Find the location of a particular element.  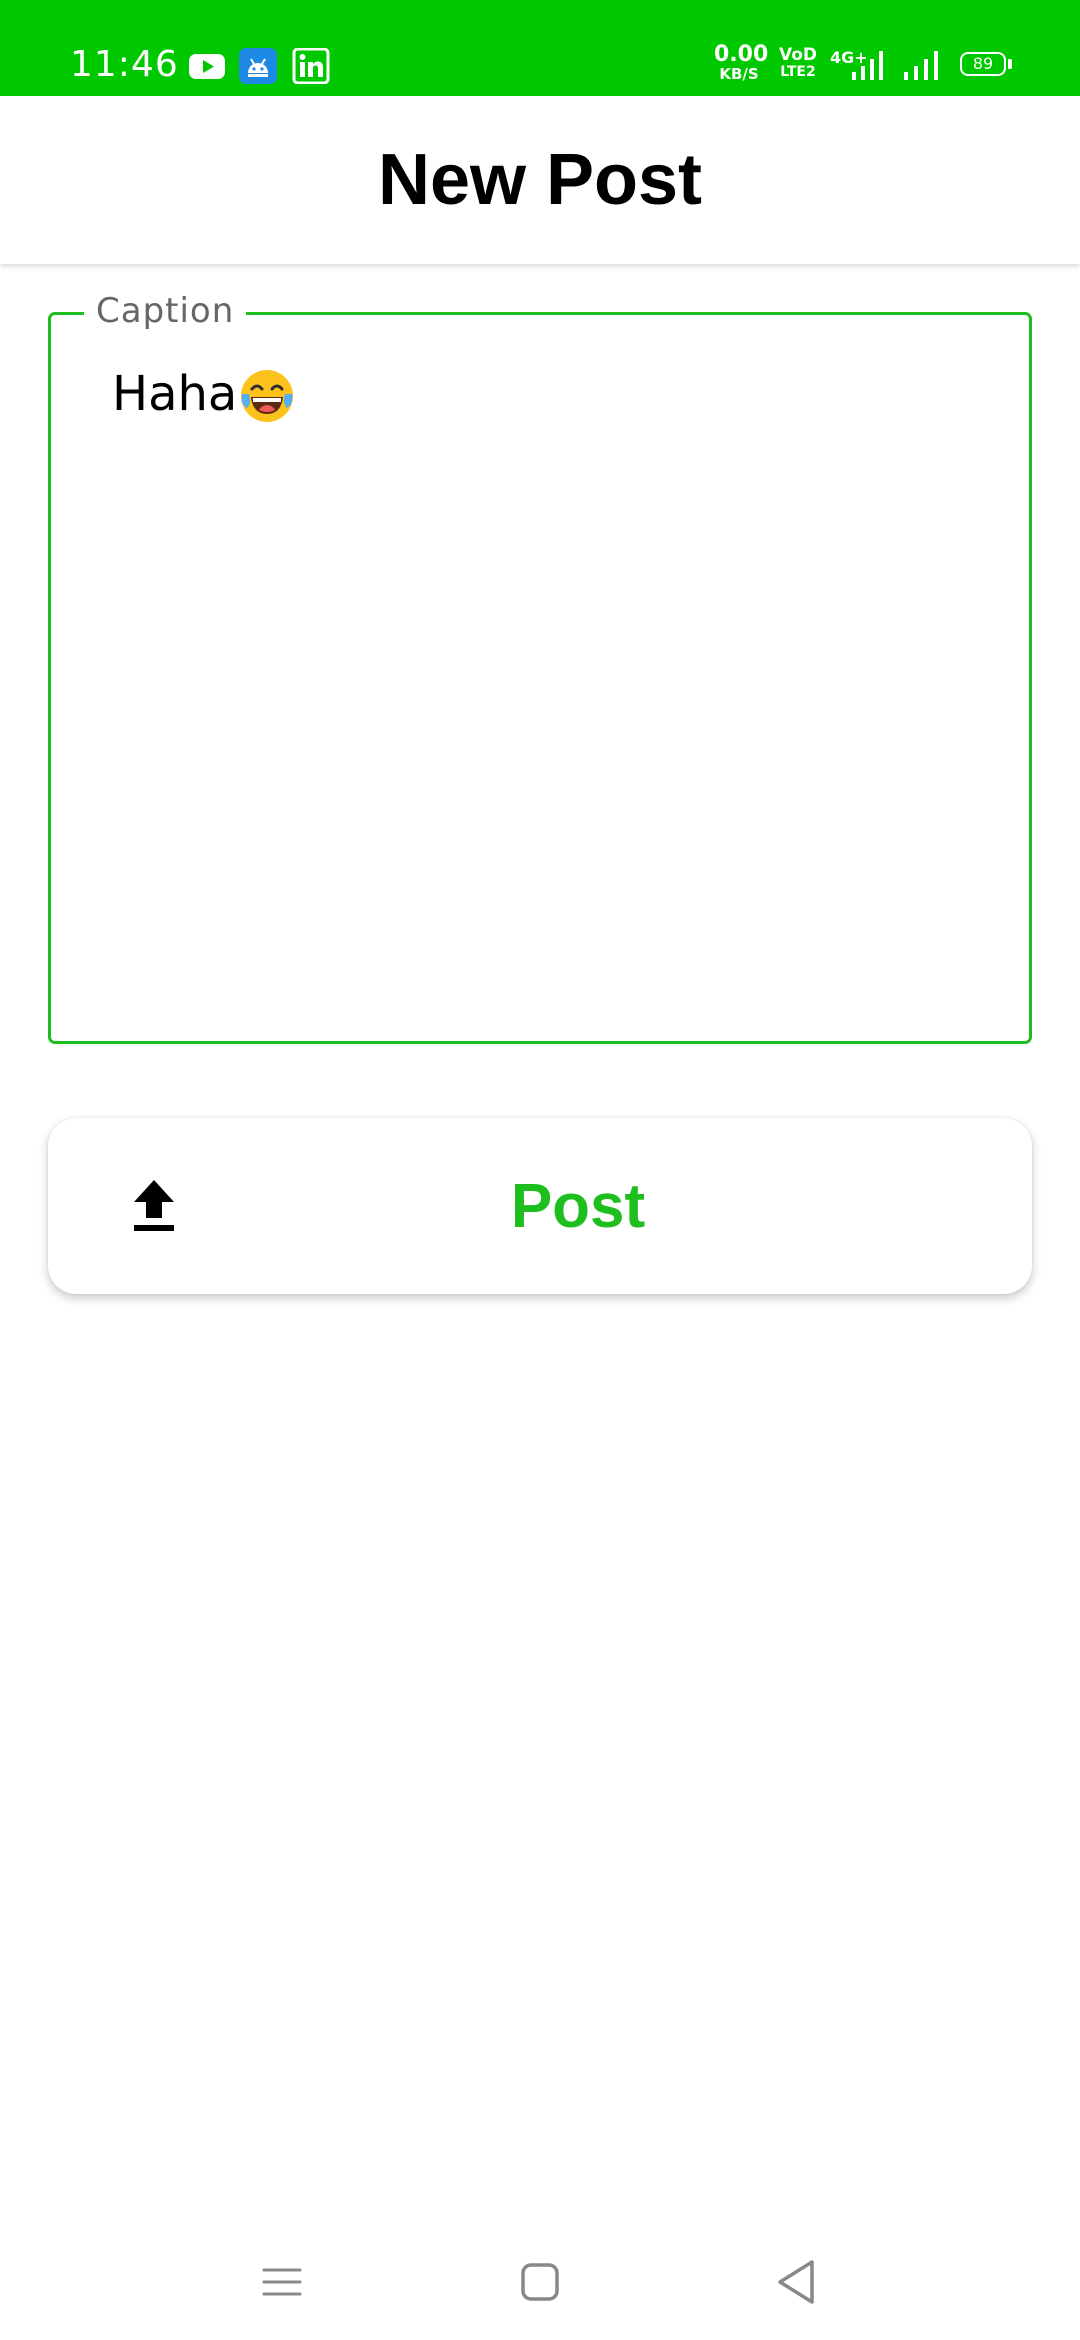

battery-level: 89 is located at coordinates (983, 63).